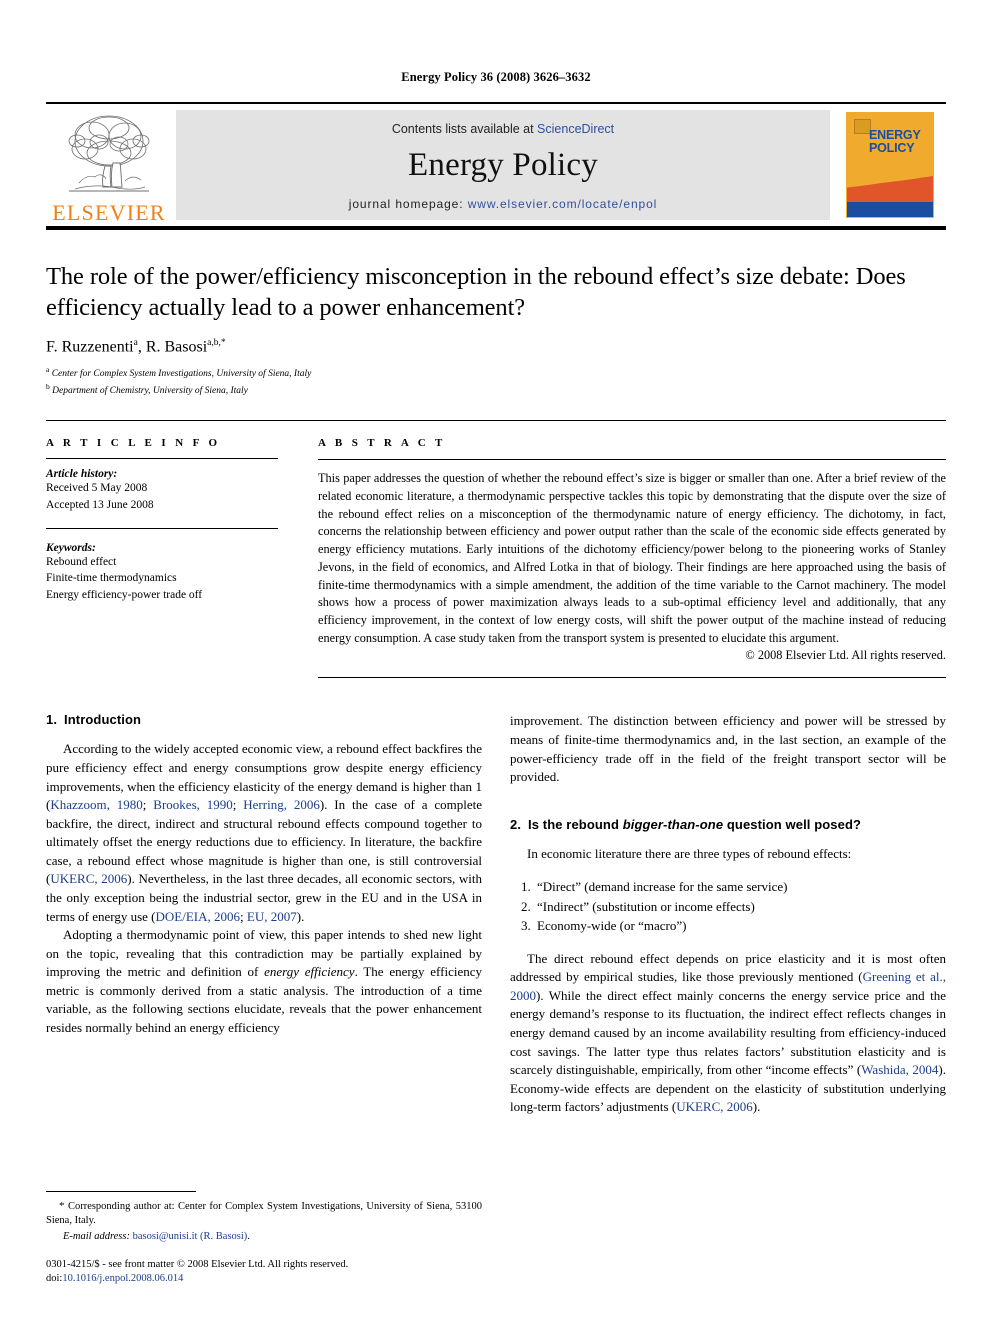  I want to click on affiliation-a-marker: a, so click(48, 370).